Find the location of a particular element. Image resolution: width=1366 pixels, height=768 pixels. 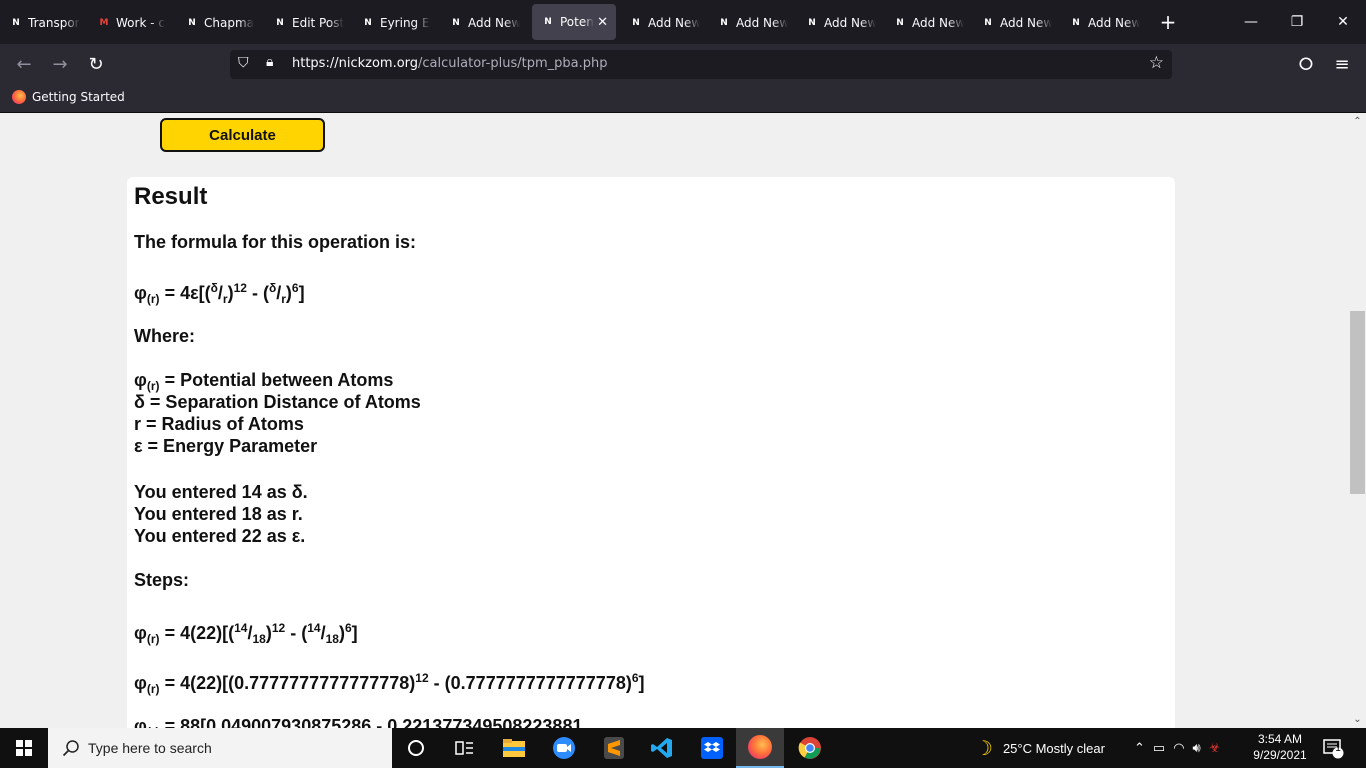

formula-intro: The formula for this operation is: is located at coordinates (275, 242).